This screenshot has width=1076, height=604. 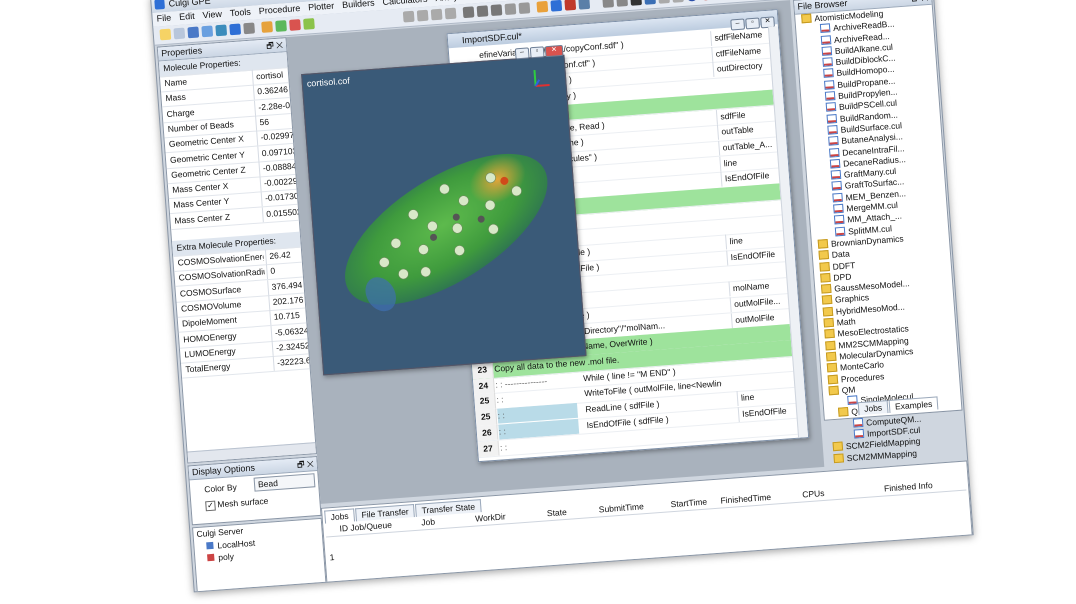 I want to click on display-options-float-close: 🗗 ✕, so click(x=306, y=464).